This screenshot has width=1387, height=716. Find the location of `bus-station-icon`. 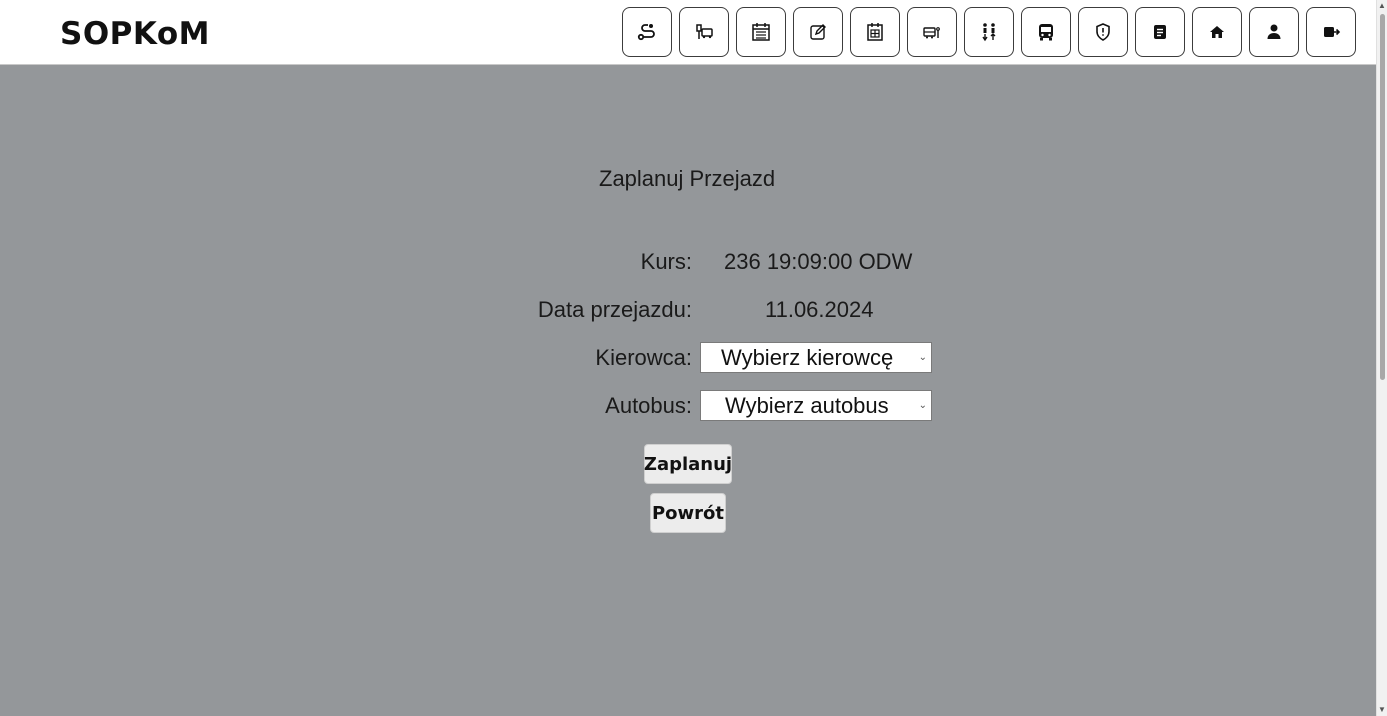

bus-station-icon is located at coordinates (931, 33).